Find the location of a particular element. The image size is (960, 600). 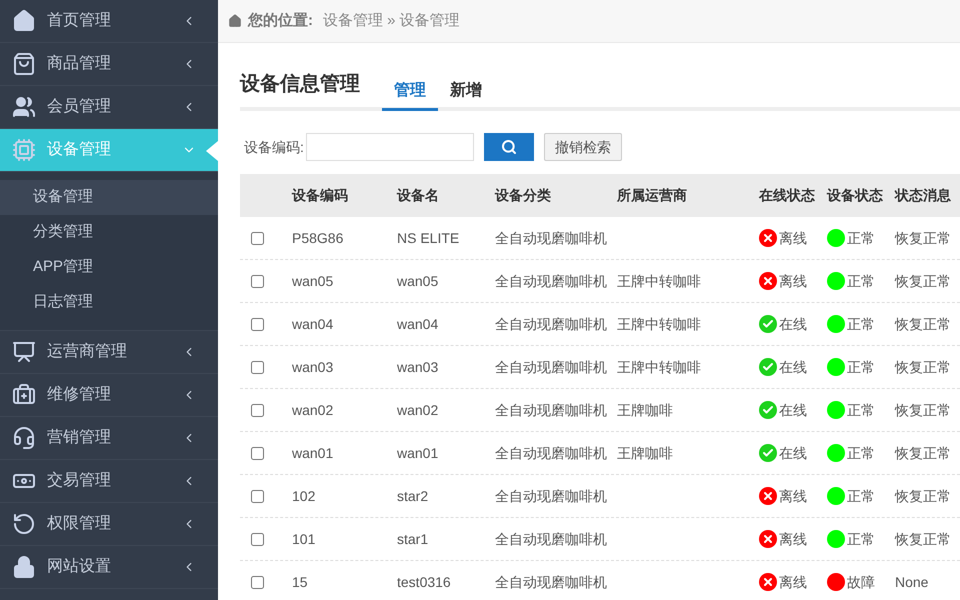

sidebar-item: 交易管理 is located at coordinates (109, 481).